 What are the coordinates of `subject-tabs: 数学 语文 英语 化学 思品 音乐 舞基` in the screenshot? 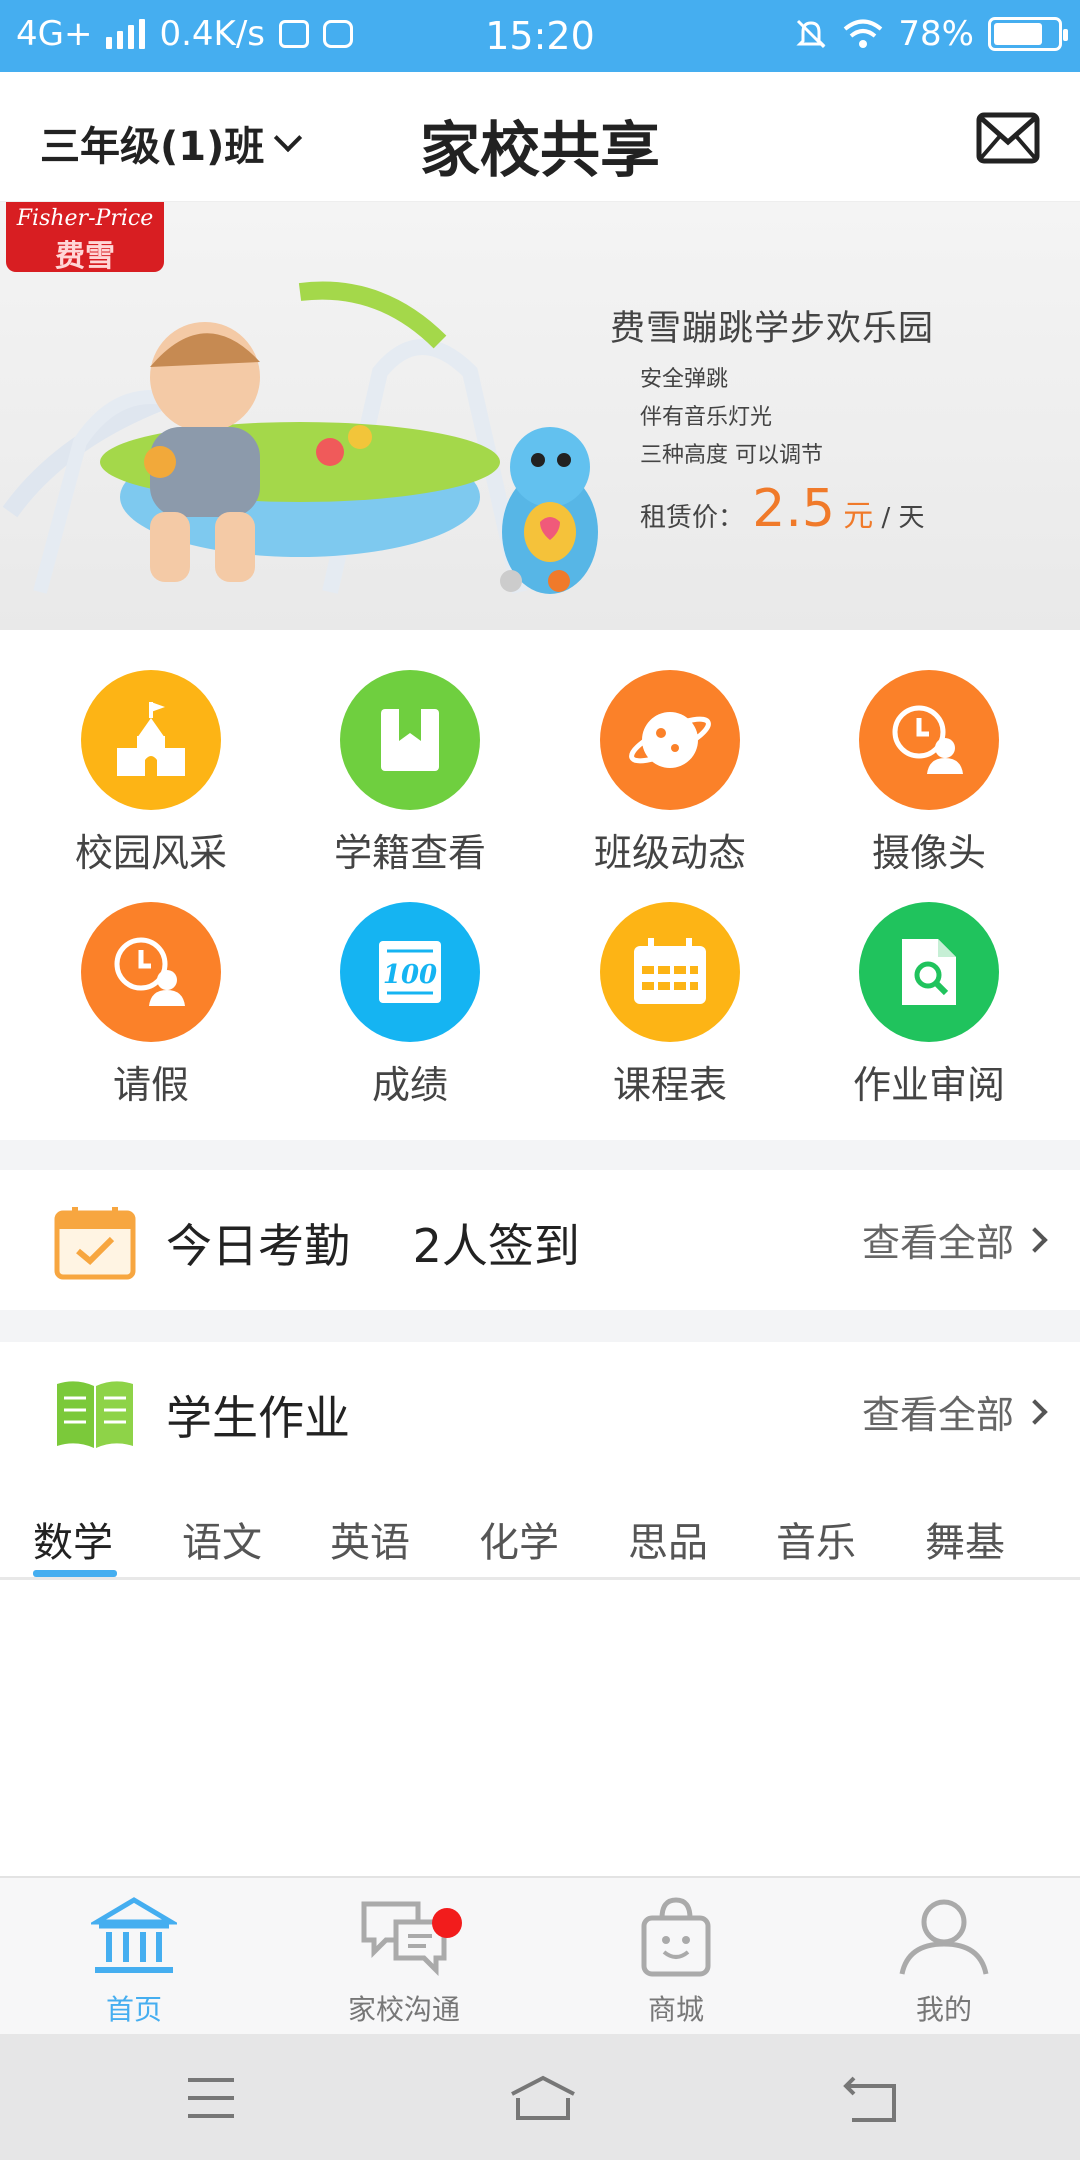 It's located at (540, 1536).